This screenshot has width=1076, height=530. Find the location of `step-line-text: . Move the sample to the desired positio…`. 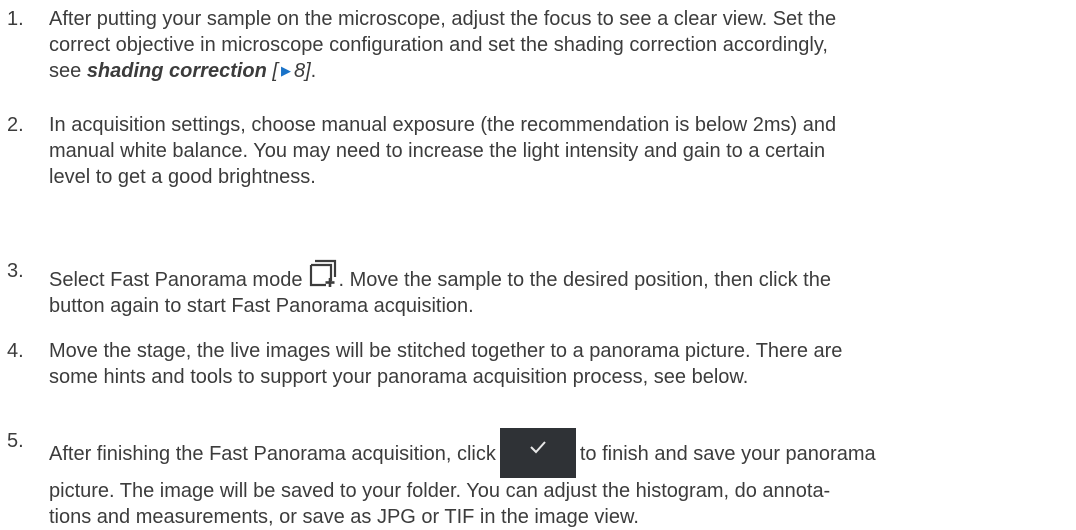

step-line-text: . Move the sample to the desired positio… is located at coordinates (584, 280).